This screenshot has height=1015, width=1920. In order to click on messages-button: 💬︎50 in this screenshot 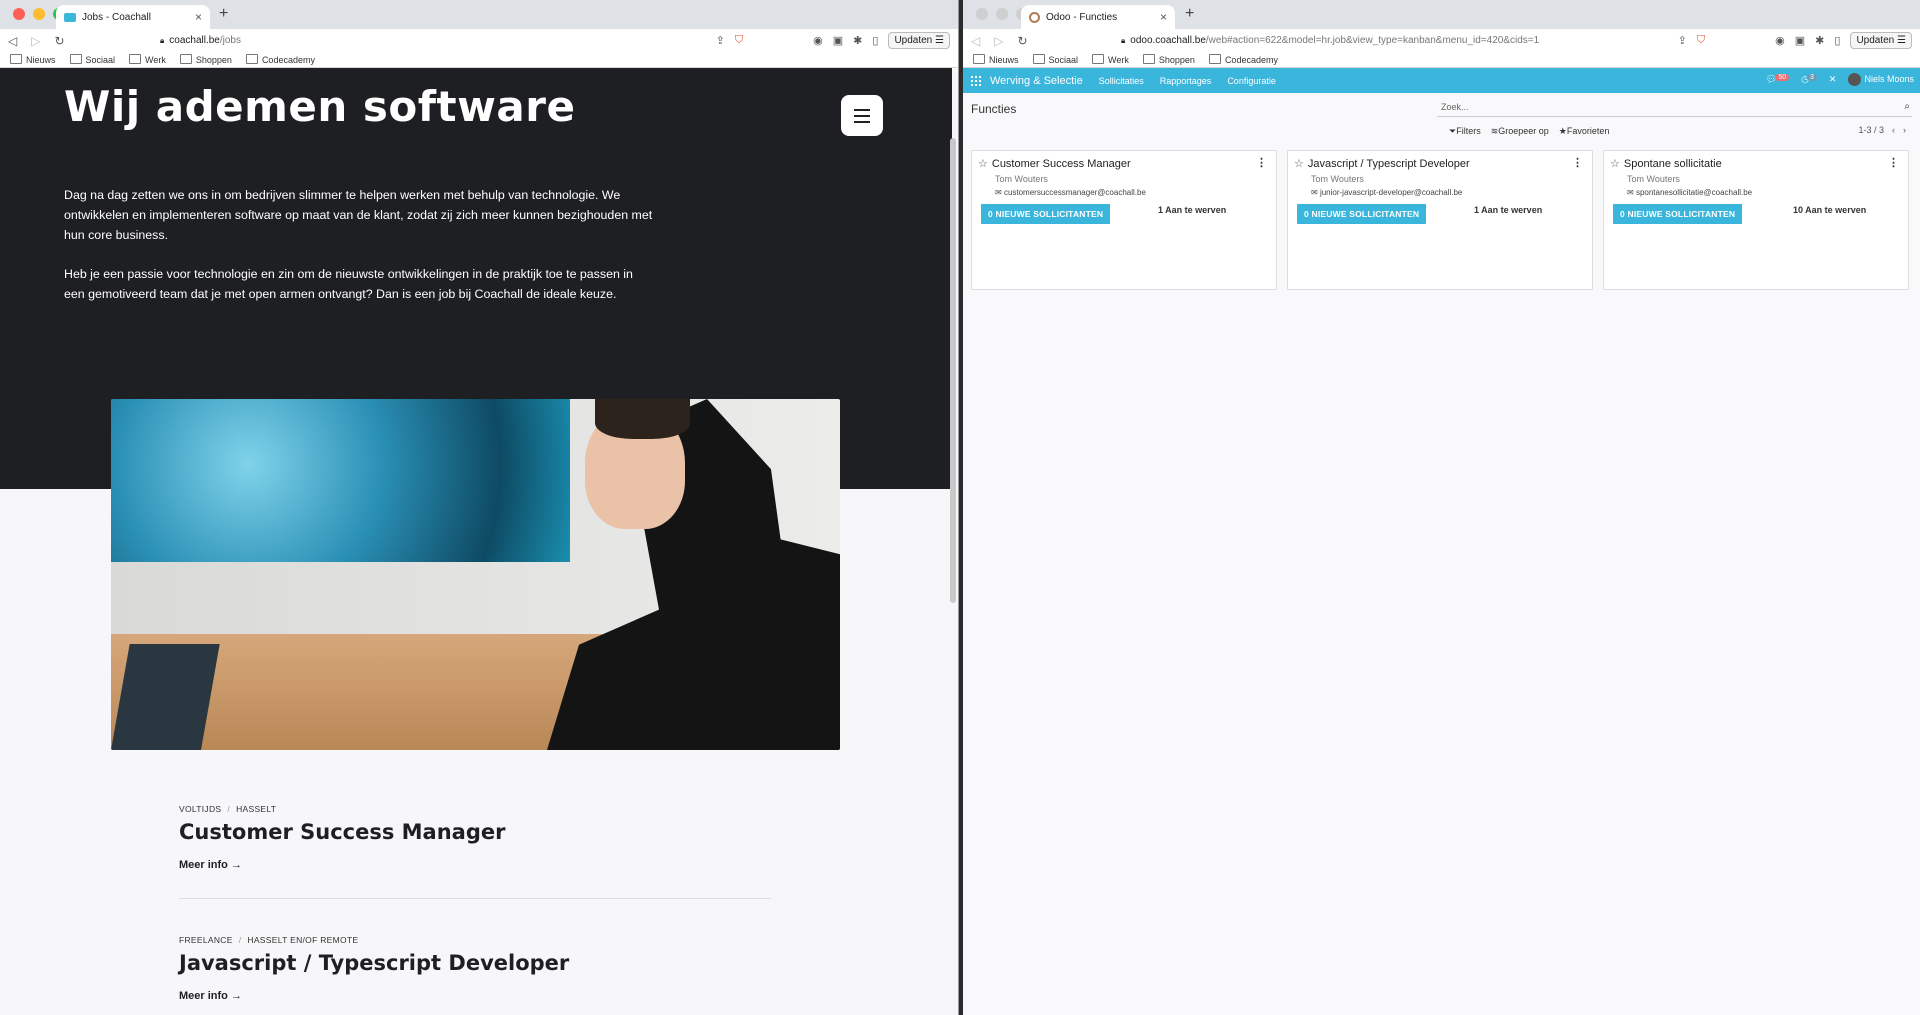, I will do `click(1778, 79)`.